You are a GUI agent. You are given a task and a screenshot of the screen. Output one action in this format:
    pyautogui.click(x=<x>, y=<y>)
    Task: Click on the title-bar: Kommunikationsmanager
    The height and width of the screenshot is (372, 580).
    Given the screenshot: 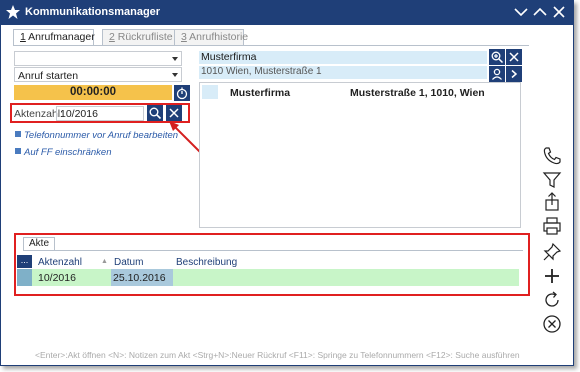 What is the action you would take?
    pyautogui.click(x=287, y=13)
    